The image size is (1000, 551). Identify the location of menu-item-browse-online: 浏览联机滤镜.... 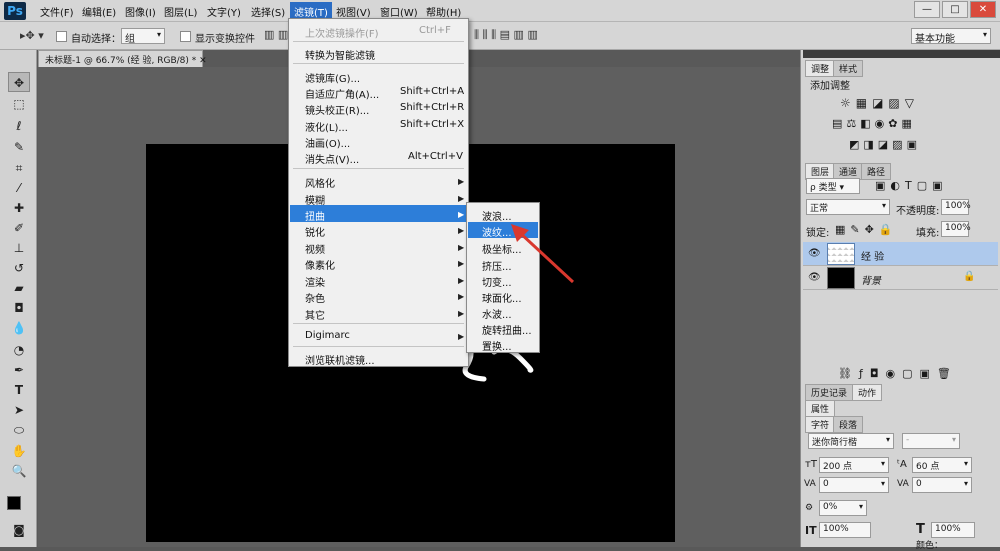
(340, 359).